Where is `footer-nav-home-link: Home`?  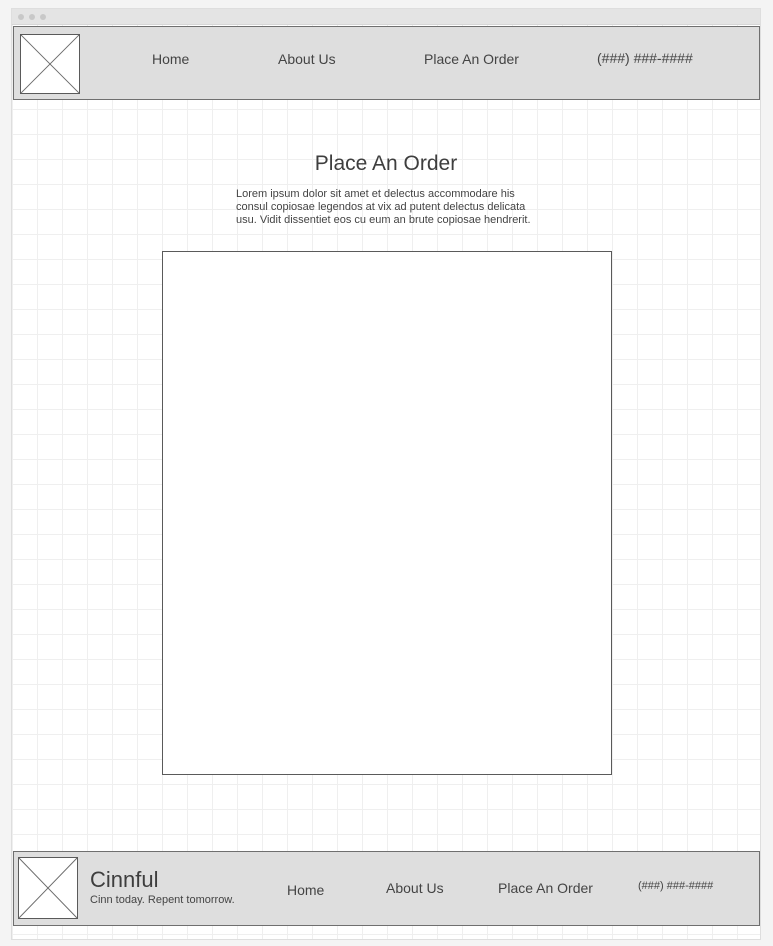
footer-nav-home-link: Home is located at coordinates (305, 890).